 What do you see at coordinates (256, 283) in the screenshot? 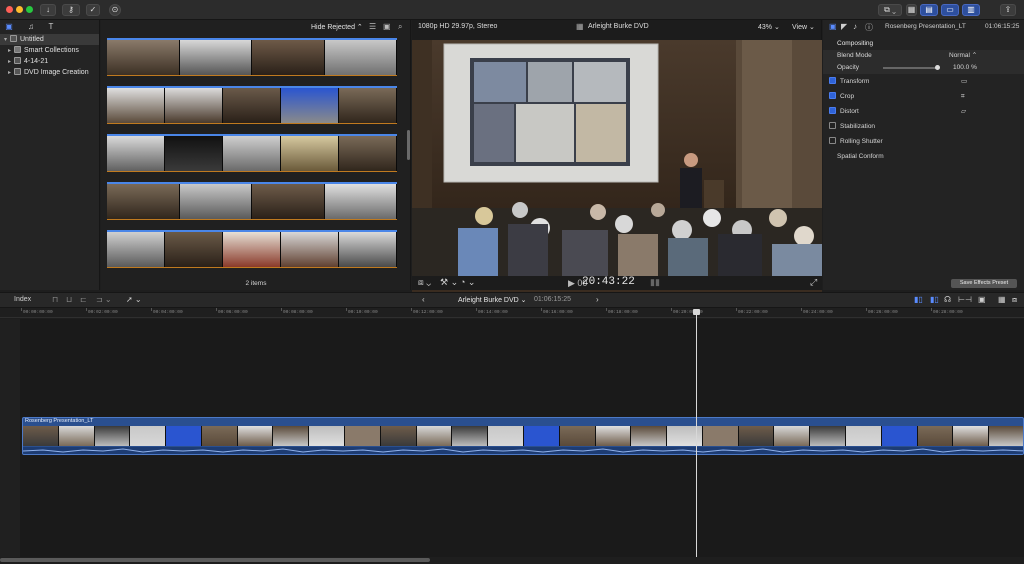
I see `item-count: 2 items` at bounding box center [256, 283].